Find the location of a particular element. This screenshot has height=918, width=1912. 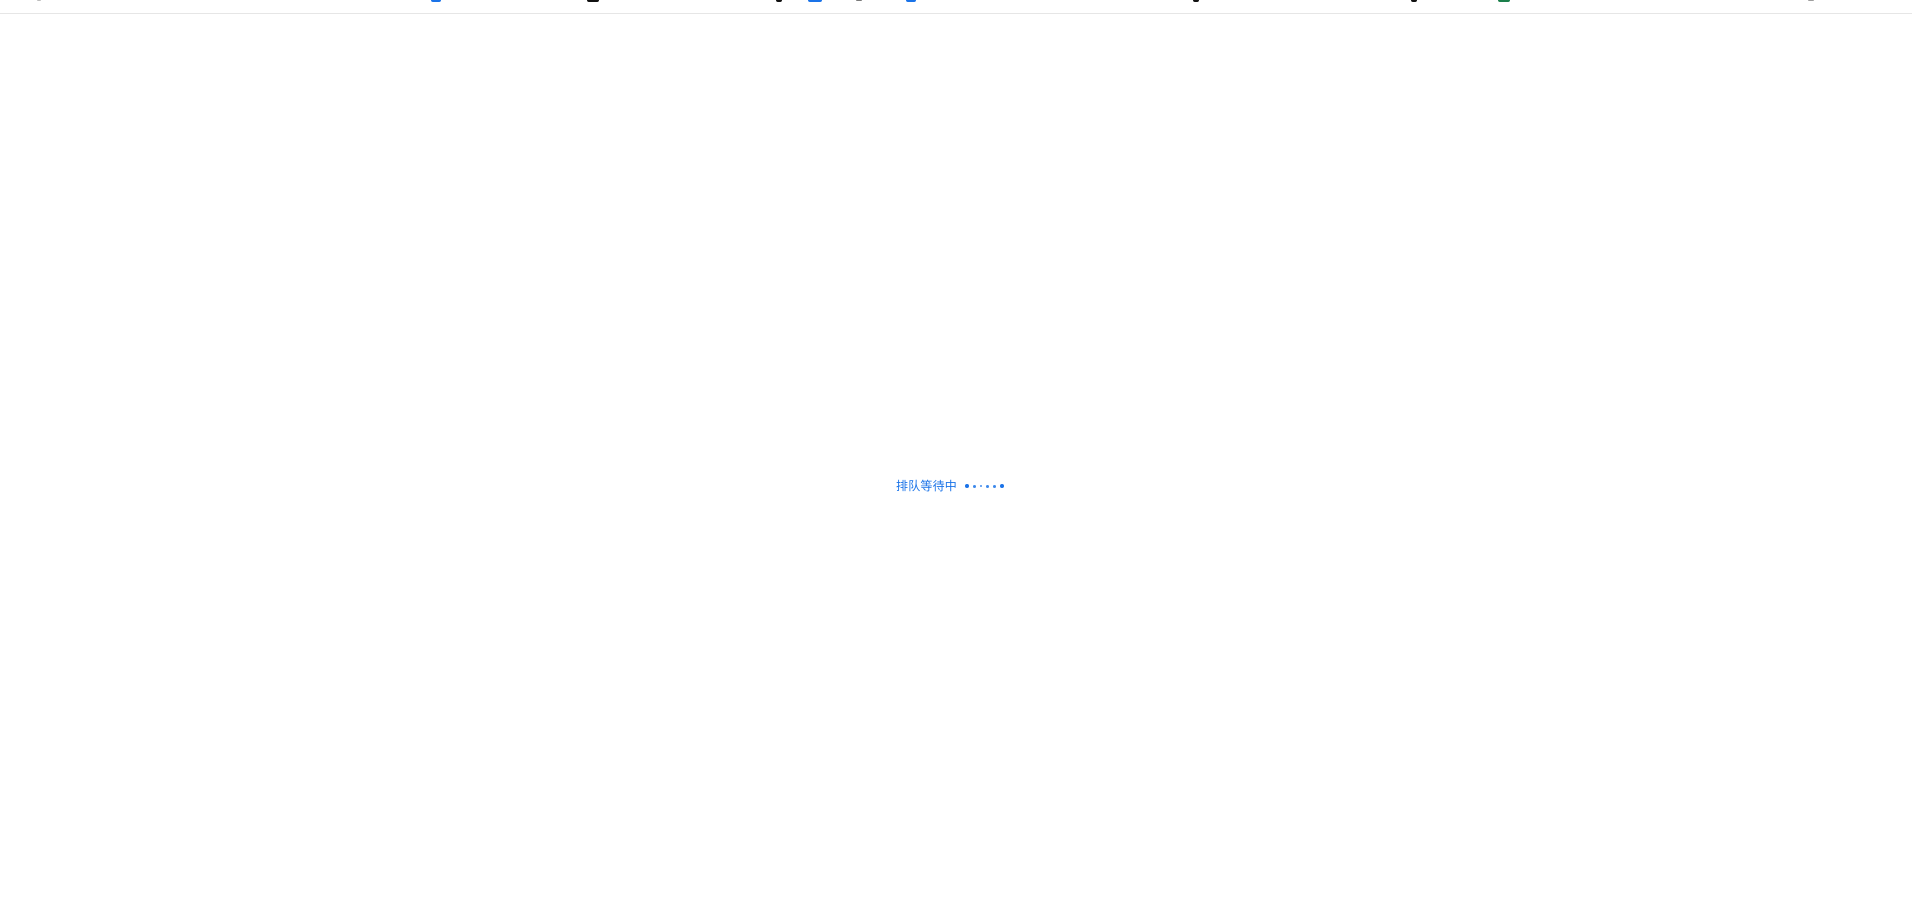

queue-status-text: 排队等待中 is located at coordinates (927, 486).